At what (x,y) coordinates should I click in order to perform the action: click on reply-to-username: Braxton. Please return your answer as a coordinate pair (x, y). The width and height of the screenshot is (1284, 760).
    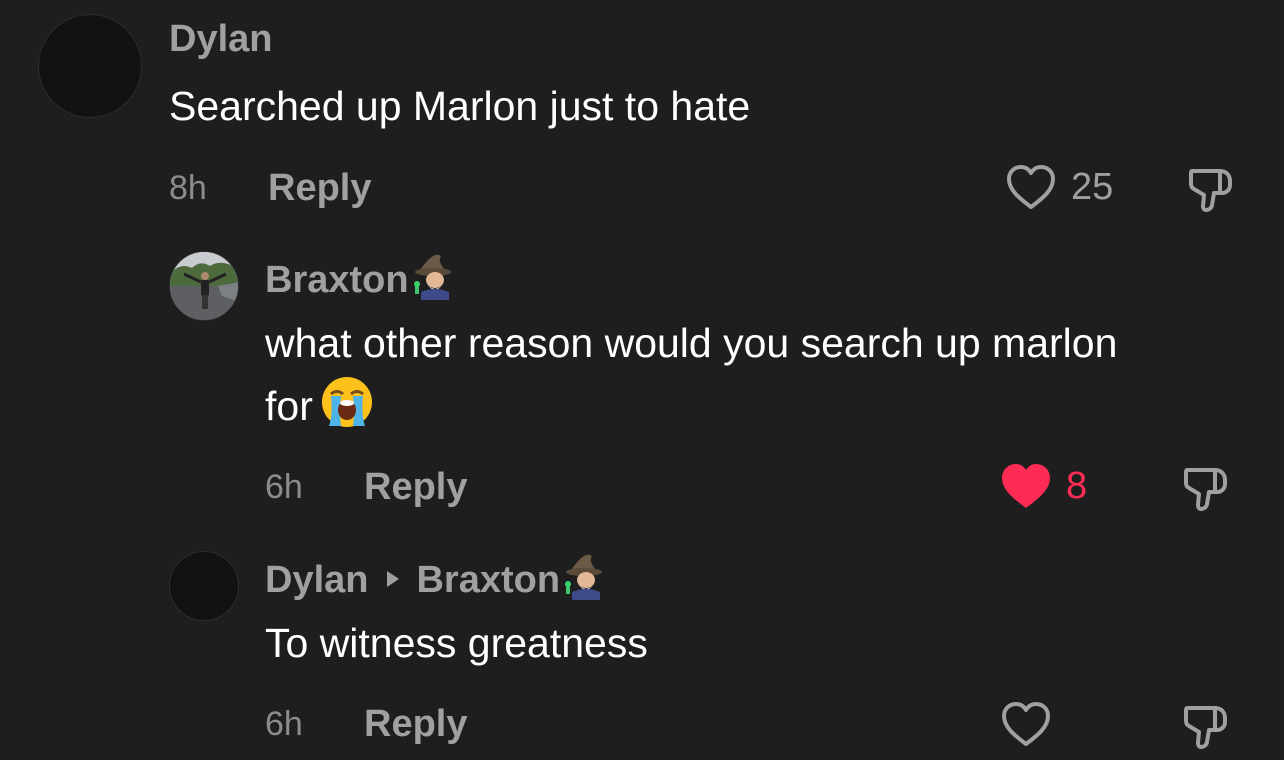
    Looking at the image, I should click on (488, 580).